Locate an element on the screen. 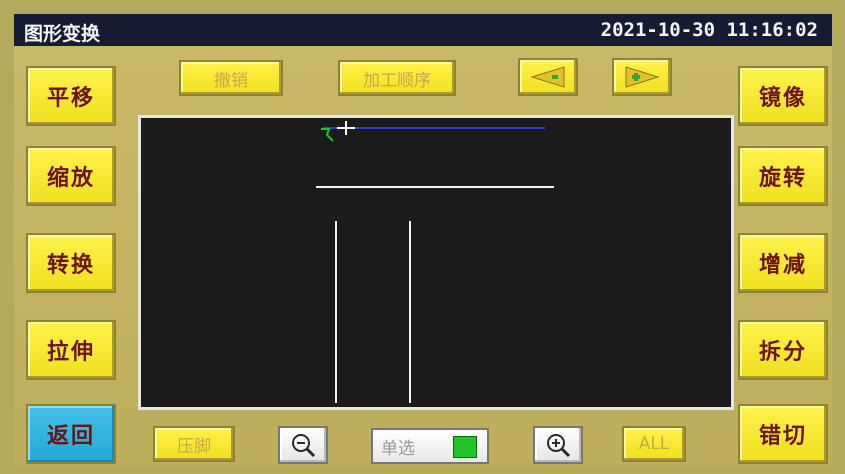 The image size is (845, 474). presser-foot-button: 压脚 is located at coordinates (194, 444).